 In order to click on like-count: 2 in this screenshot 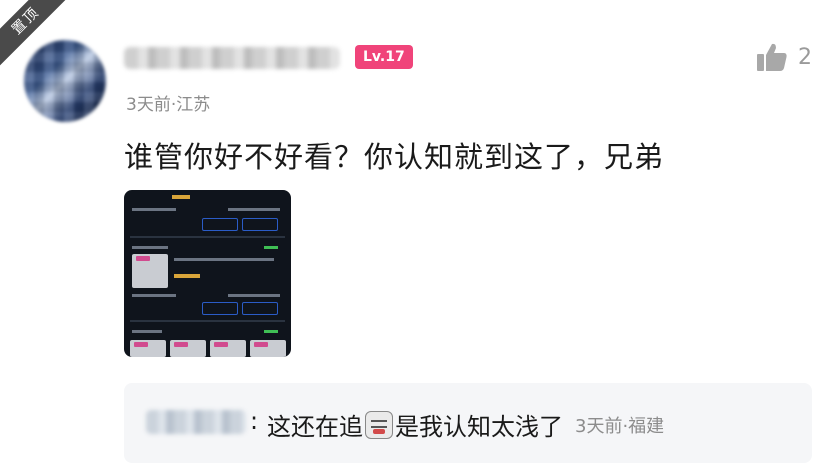, I will do `click(805, 57)`.